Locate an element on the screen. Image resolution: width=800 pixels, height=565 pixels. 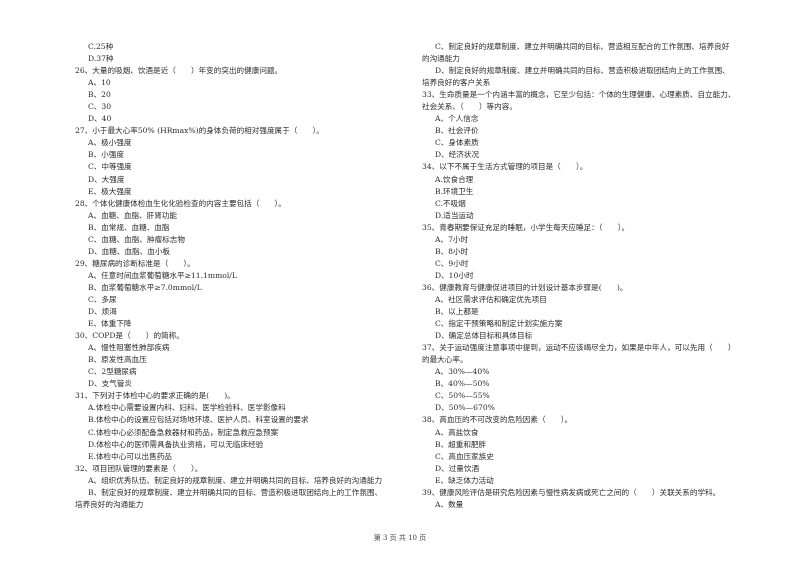
answer-option: B、制定良好的规章制度、建立并明确共同的目标、营造积极进取团结向上的工作氛围、 is located at coordinates (235, 492).